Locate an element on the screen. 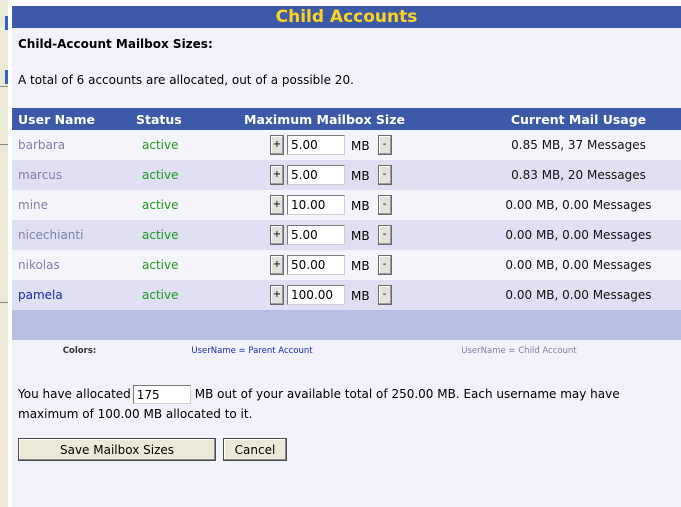  user-name-cell: mine is located at coordinates (74, 205).